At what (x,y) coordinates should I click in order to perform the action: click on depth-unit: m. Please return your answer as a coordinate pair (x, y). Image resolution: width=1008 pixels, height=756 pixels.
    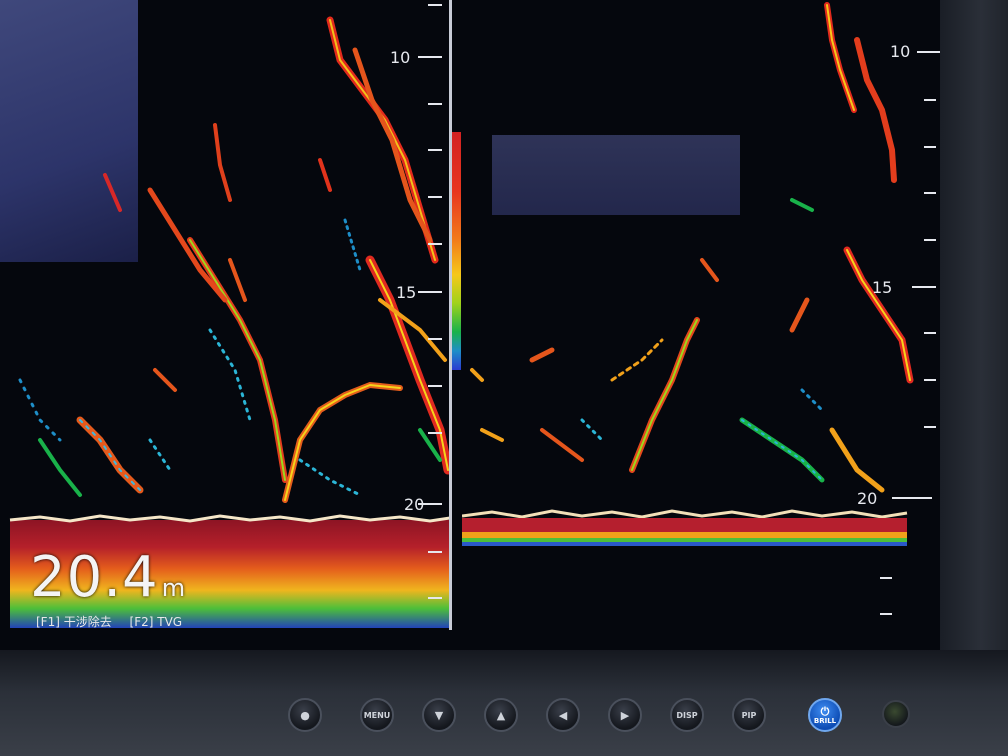
    Looking at the image, I should click on (174, 588).